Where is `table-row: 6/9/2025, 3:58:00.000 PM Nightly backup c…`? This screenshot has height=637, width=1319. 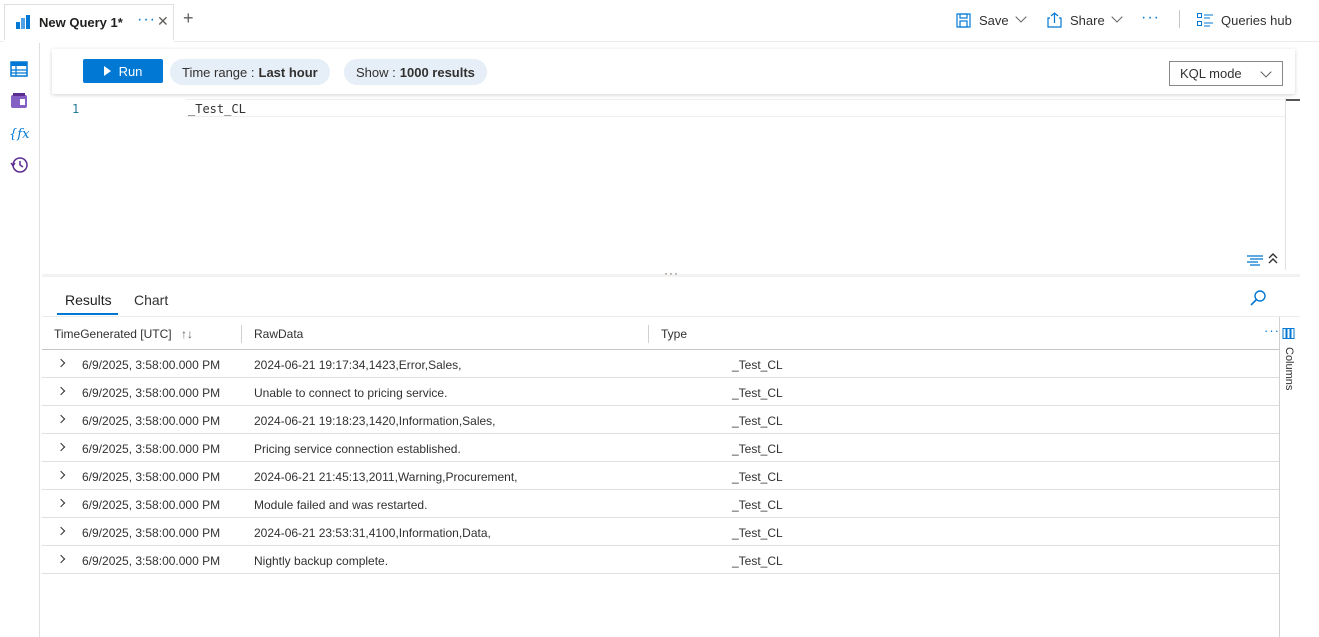 table-row: 6/9/2025, 3:58:00.000 PM Nightly backup c… is located at coordinates (660, 560).